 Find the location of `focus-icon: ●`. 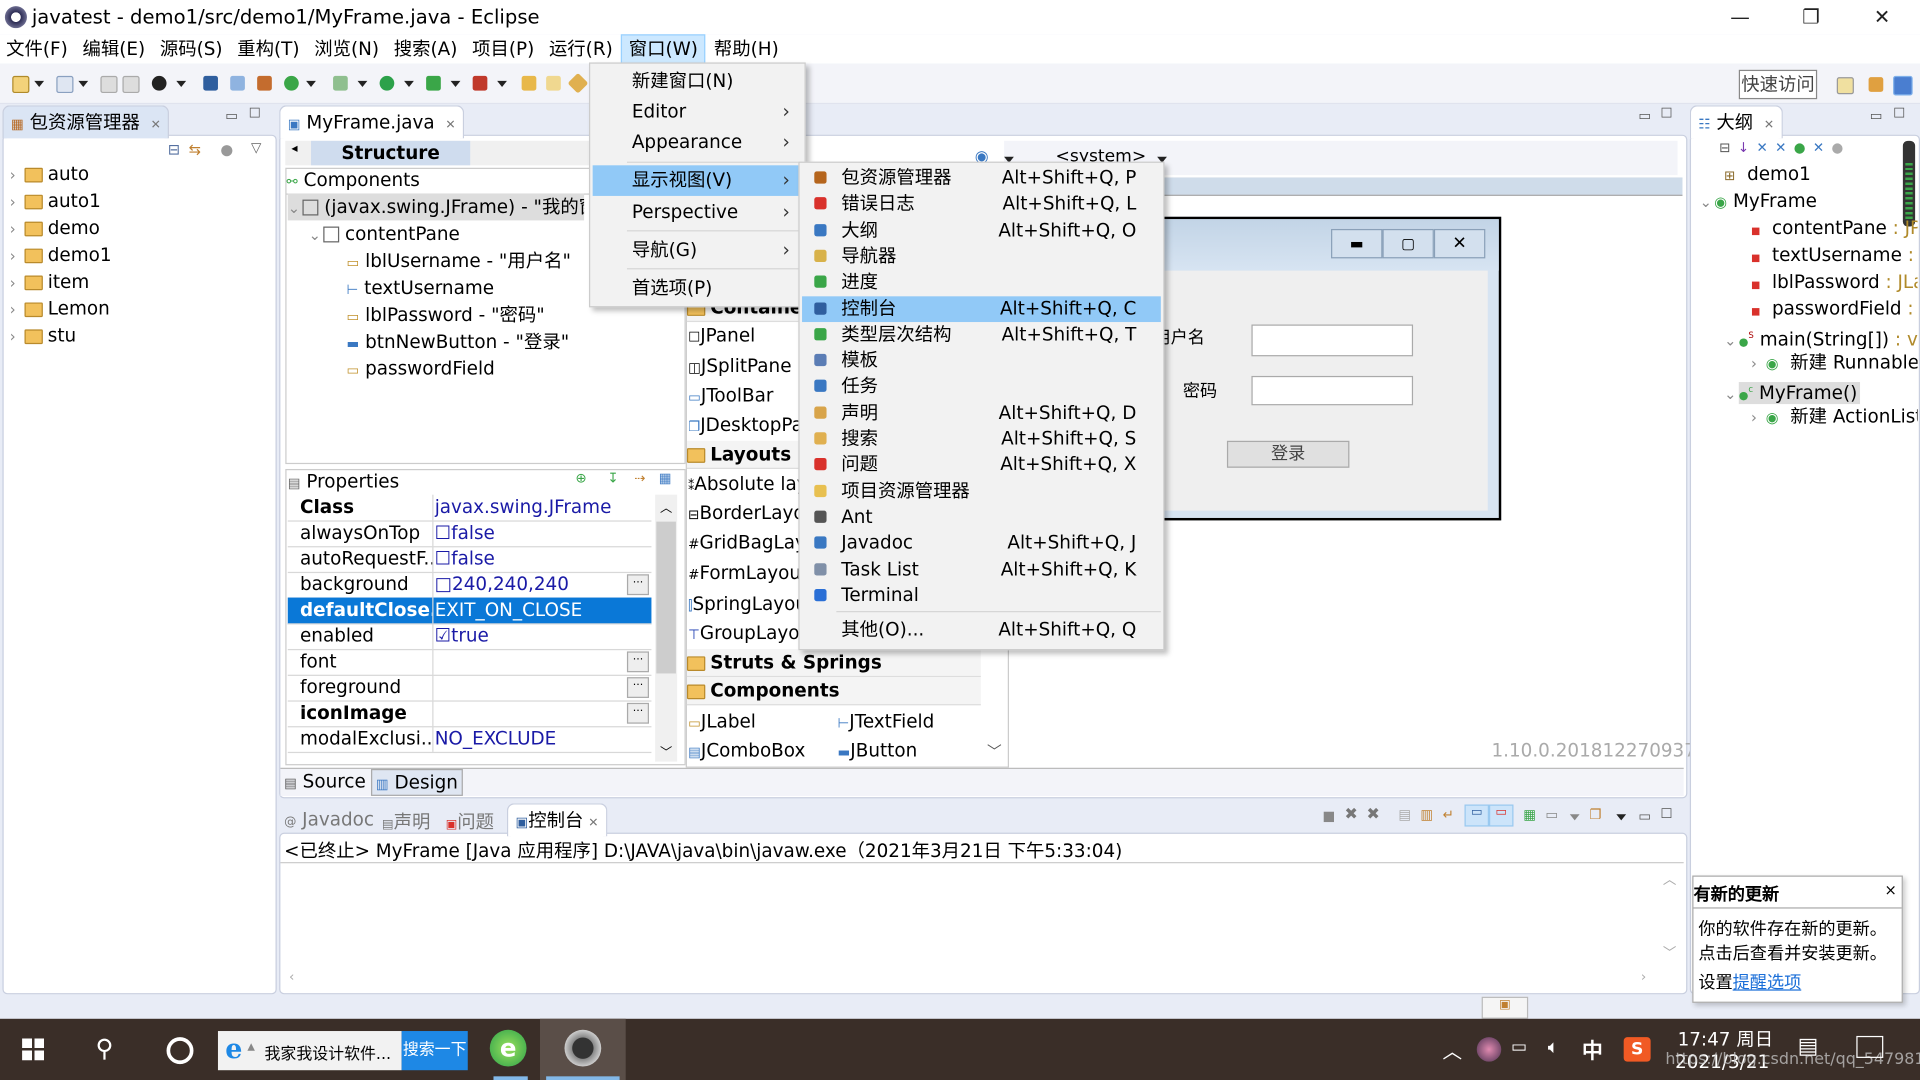

focus-icon: ● is located at coordinates (1840, 148).